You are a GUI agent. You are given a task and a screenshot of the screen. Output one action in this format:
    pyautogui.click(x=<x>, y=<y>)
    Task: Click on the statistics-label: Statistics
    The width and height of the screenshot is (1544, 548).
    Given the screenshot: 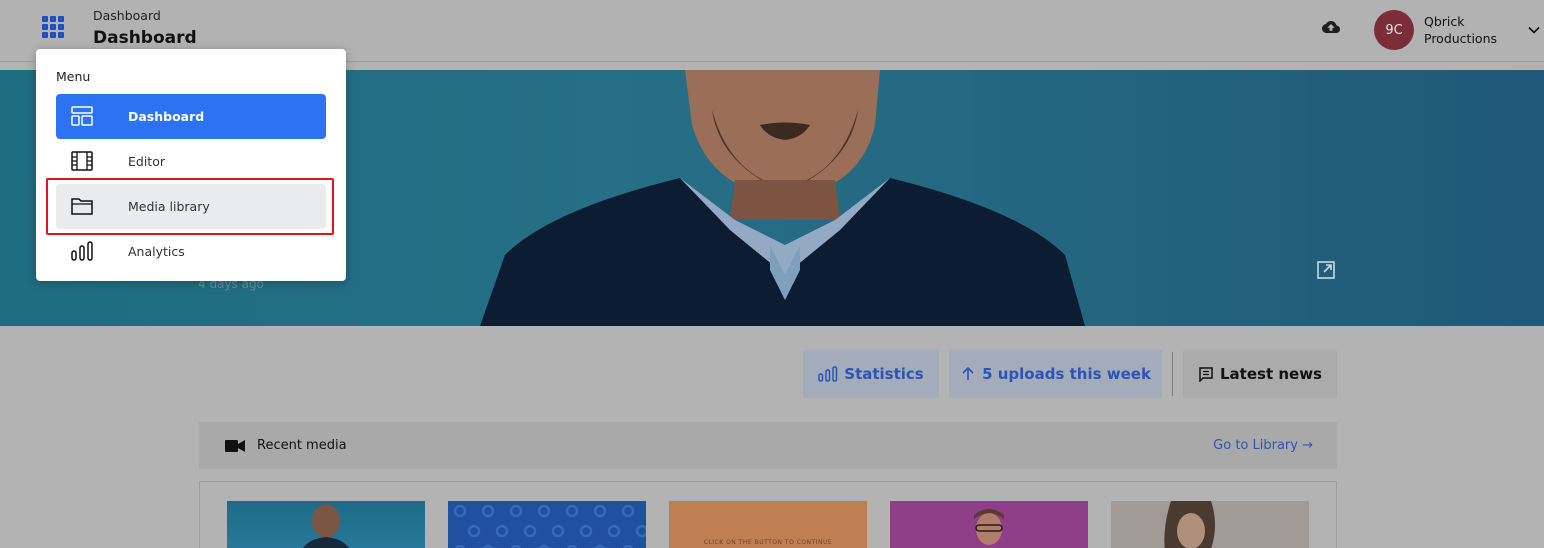 What is the action you would take?
    pyautogui.click(x=884, y=374)
    